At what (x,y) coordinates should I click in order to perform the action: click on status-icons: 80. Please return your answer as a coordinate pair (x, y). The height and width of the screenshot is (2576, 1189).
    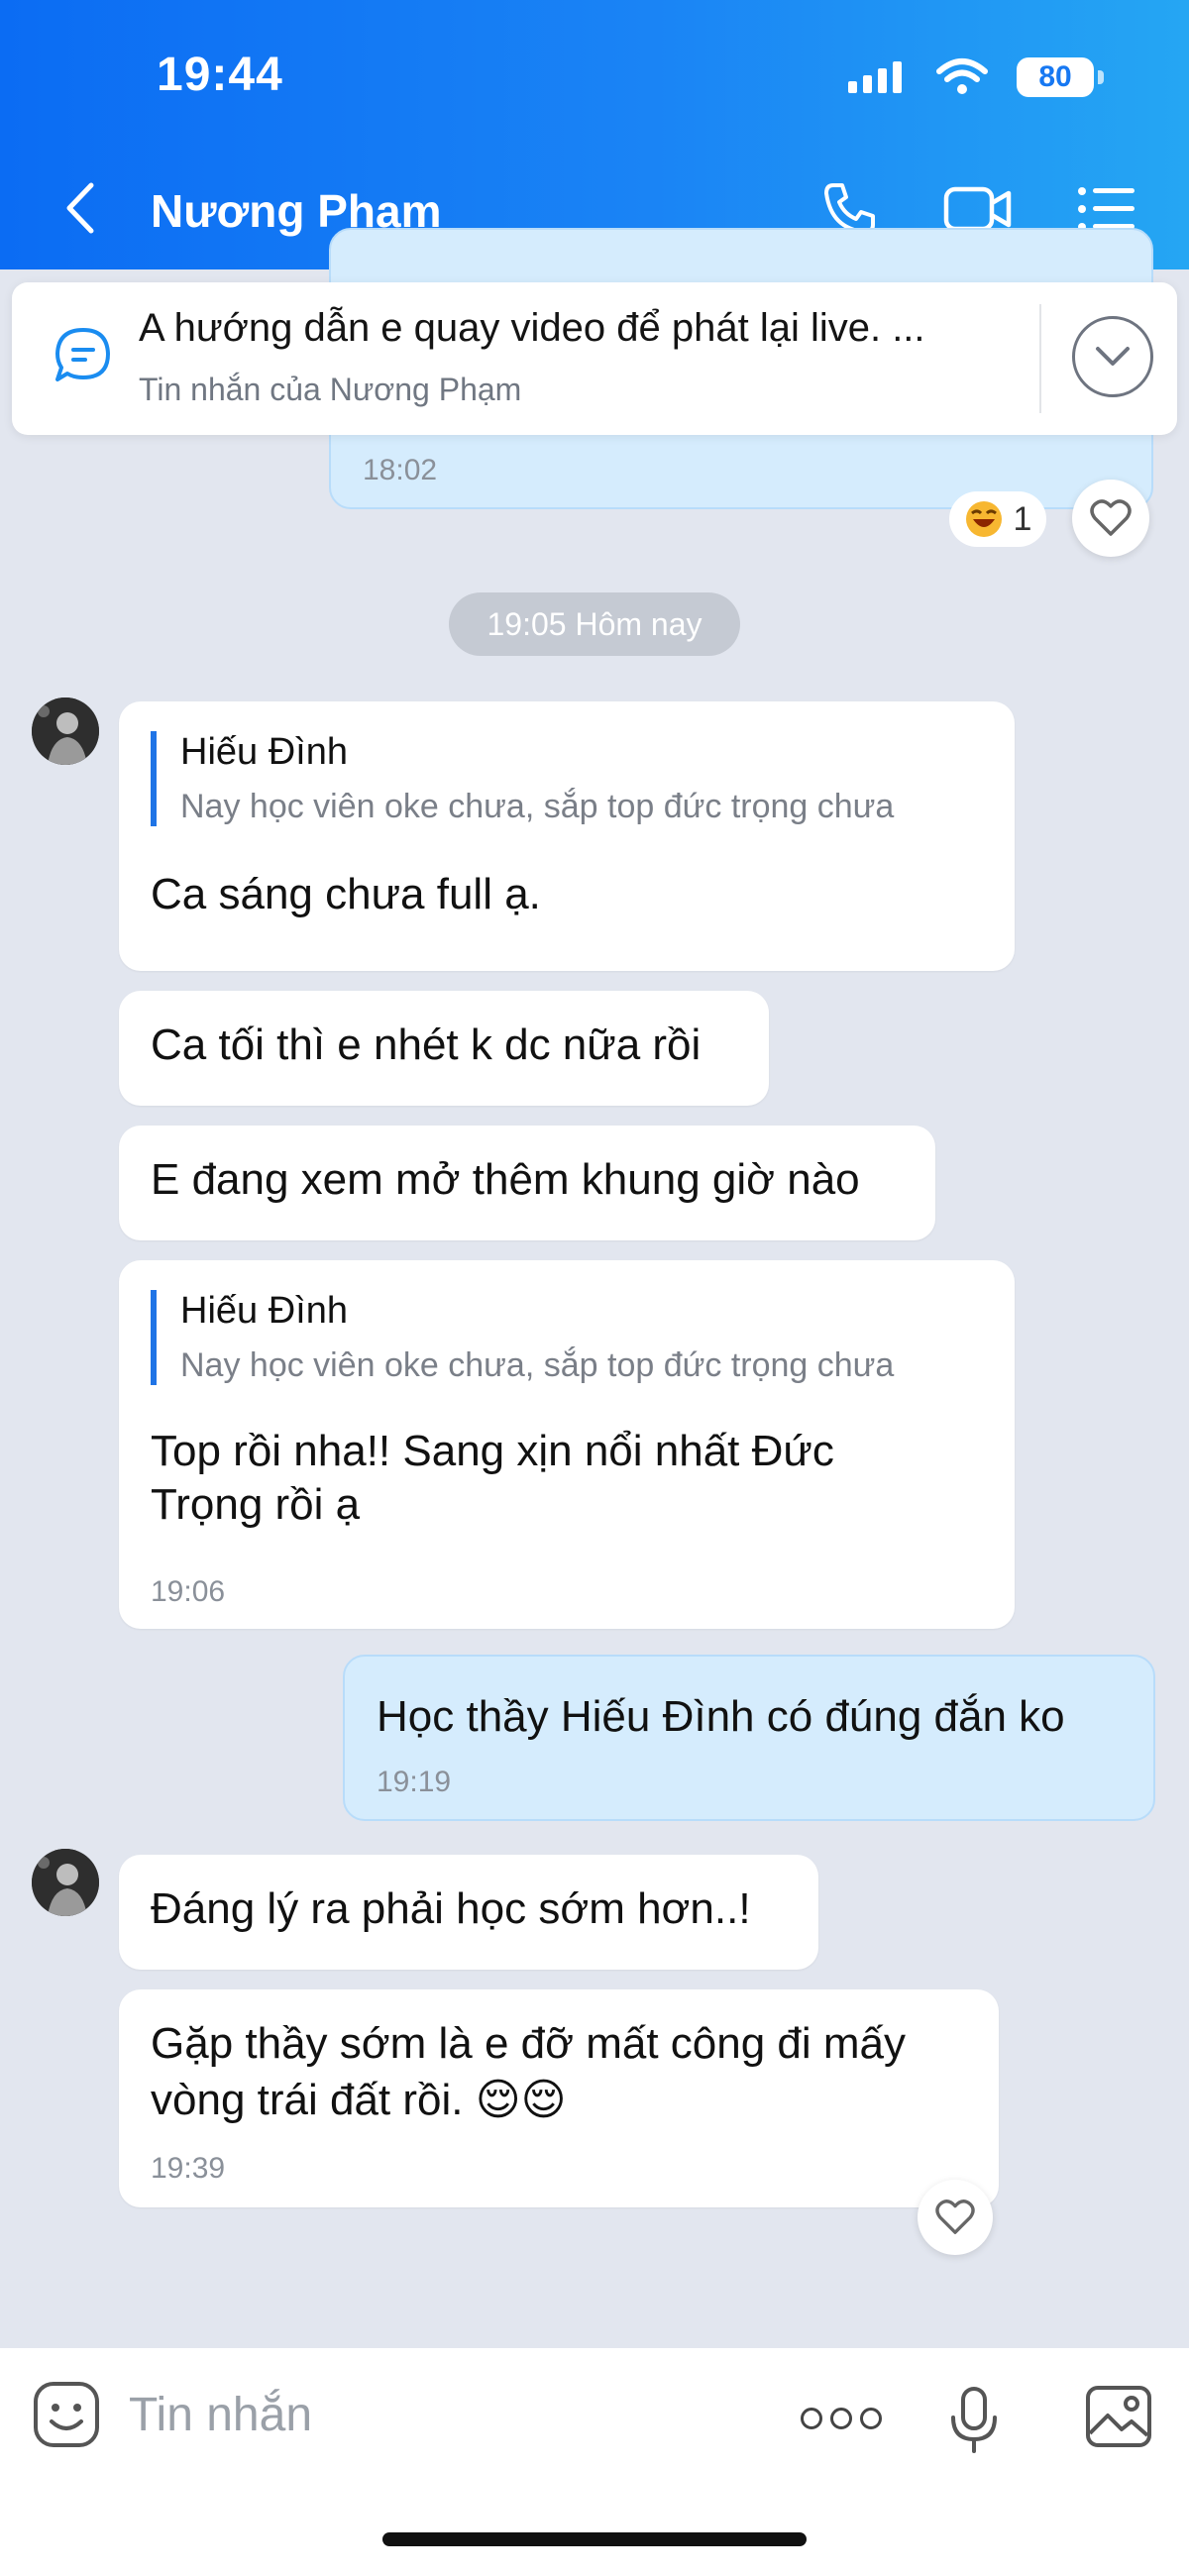
    Looking at the image, I should click on (976, 77).